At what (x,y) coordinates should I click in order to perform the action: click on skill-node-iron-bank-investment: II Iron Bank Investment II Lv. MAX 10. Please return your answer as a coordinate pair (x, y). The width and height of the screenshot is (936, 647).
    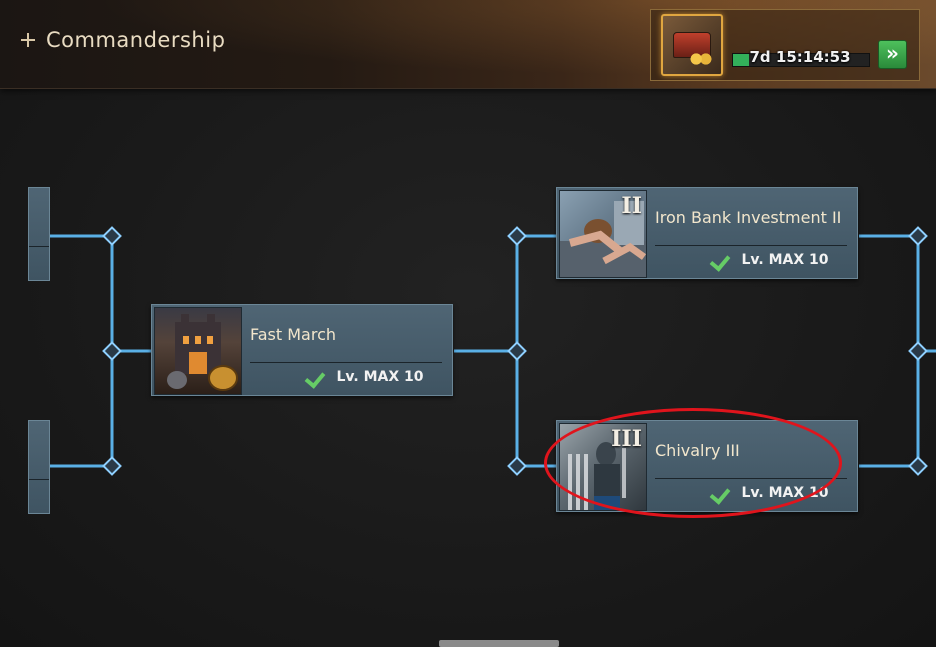
    Looking at the image, I should click on (707, 233).